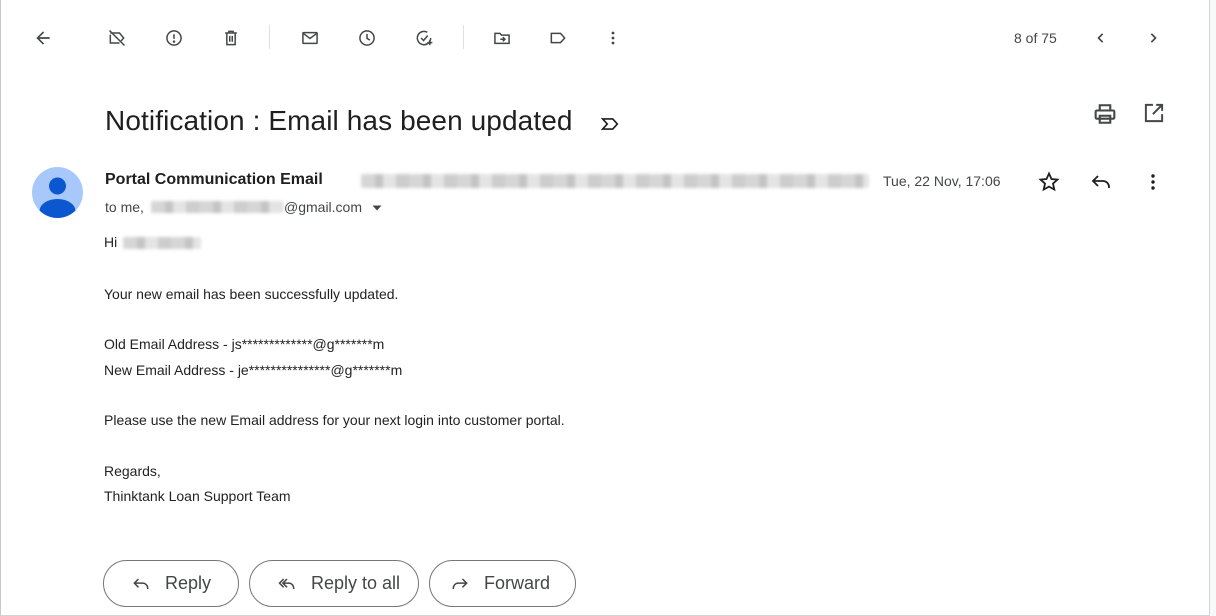 The width and height of the screenshot is (1216, 616). What do you see at coordinates (310, 38) in the screenshot?
I see `mark-unread-icon` at bounding box center [310, 38].